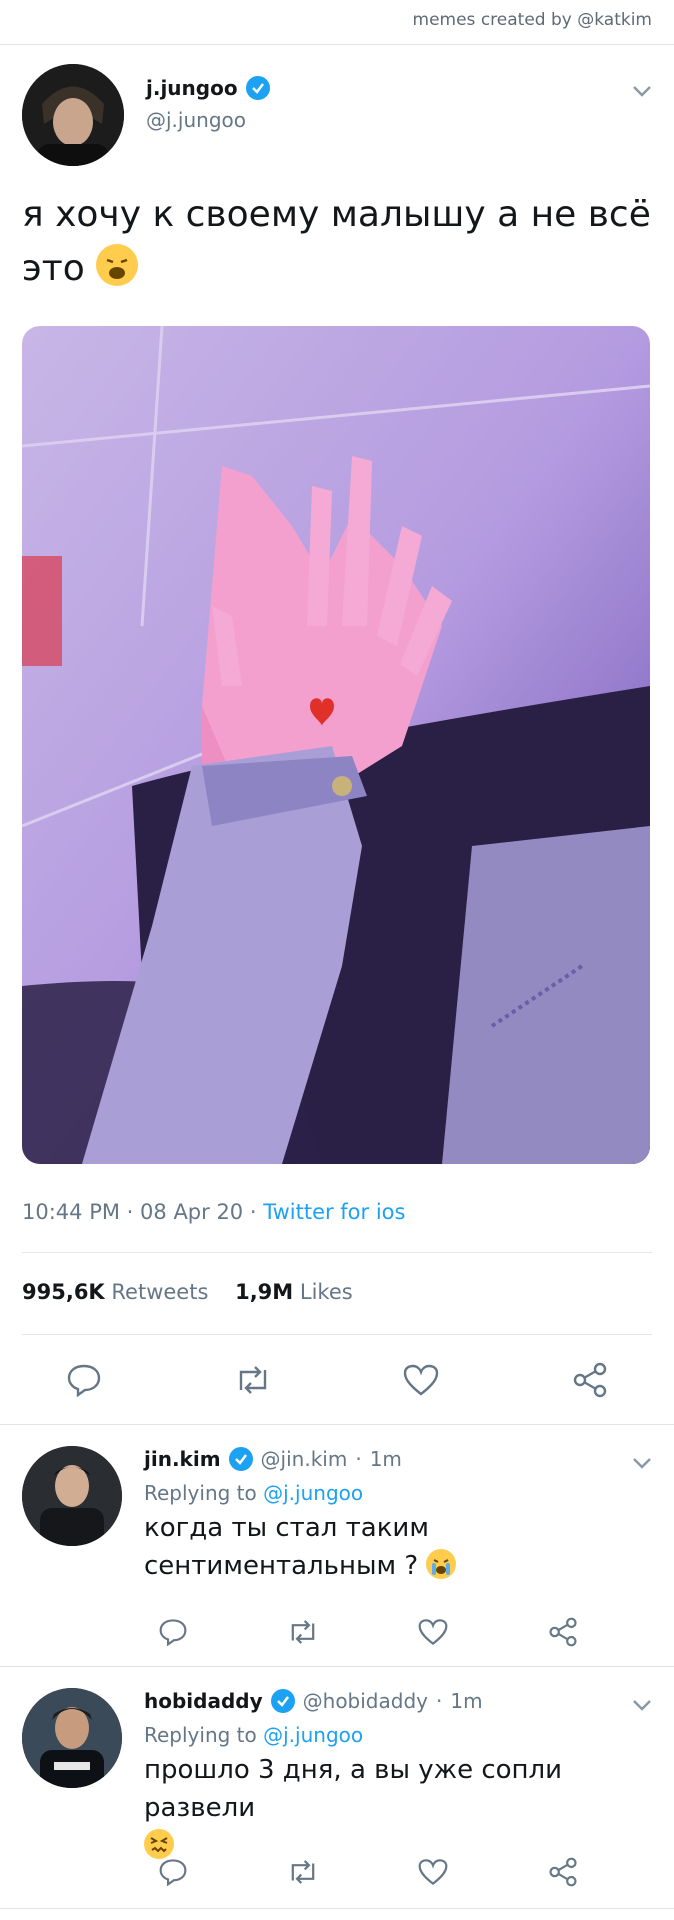 The height and width of the screenshot is (1920, 674). What do you see at coordinates (208, 120) in the screenshot?
I see `author-handle: @j.jungoo` at bounding box center [208, 120].